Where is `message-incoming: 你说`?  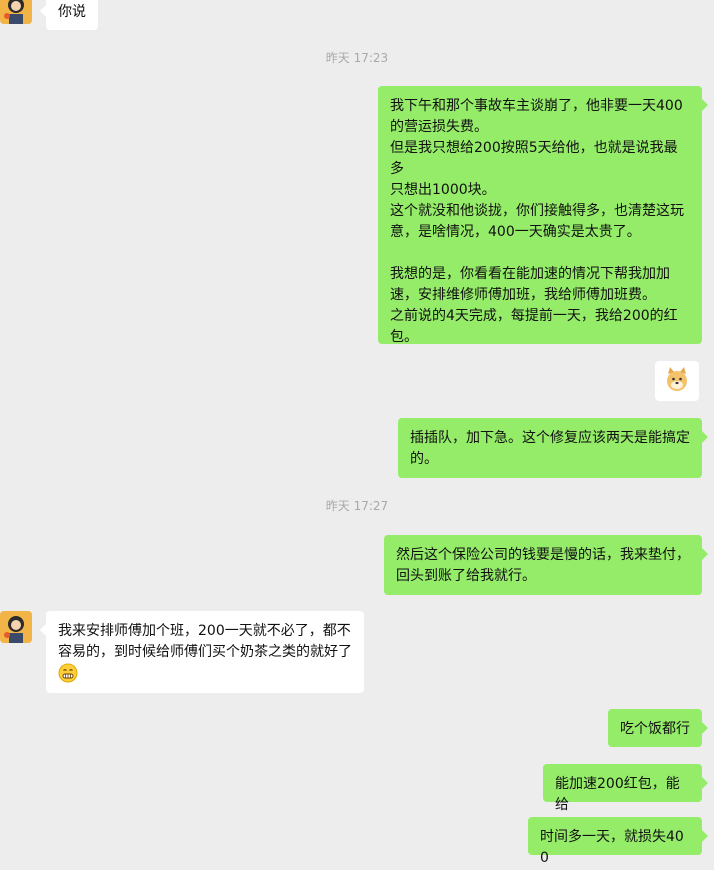
message-incoming: 你说 is located at coordinates (69, 15).